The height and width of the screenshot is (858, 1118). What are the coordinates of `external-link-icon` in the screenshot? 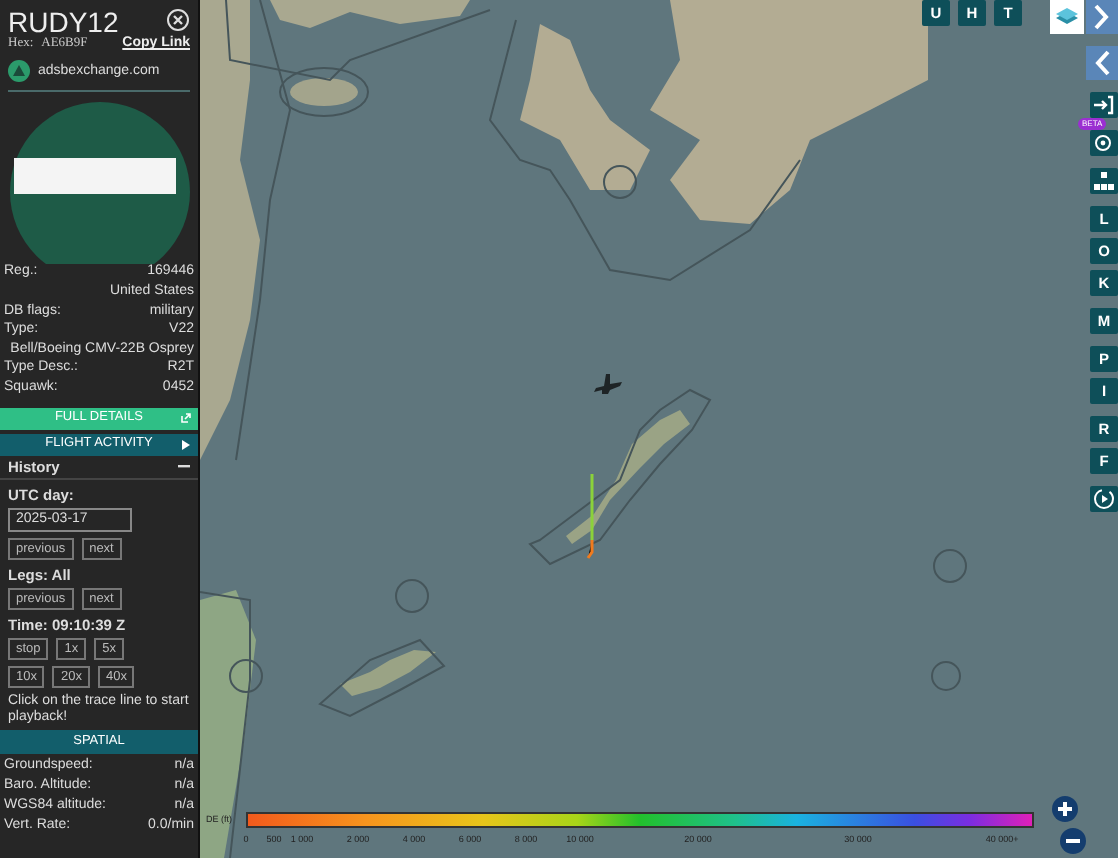 It's located at (186, 417).